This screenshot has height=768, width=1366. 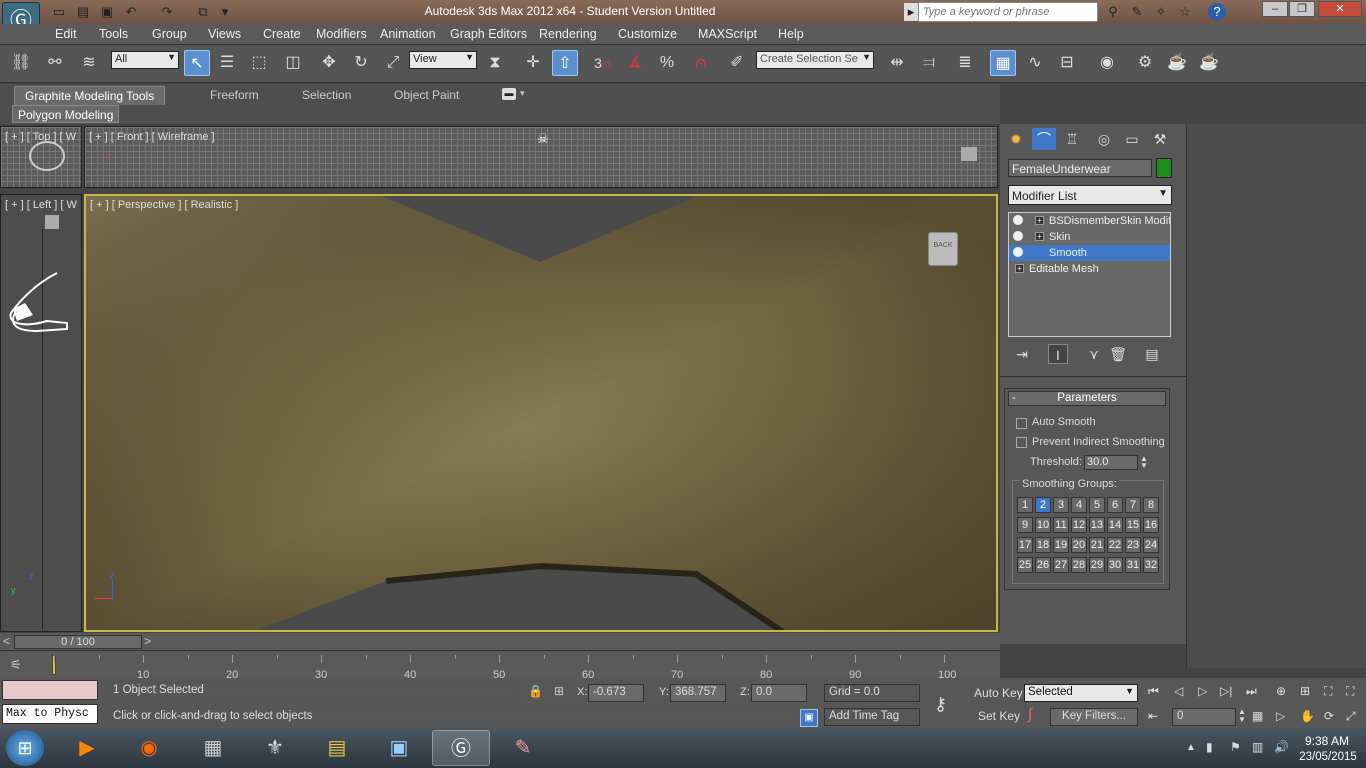 I want to click on smoothing-group-button: 29, so click(x=1097, y=565).